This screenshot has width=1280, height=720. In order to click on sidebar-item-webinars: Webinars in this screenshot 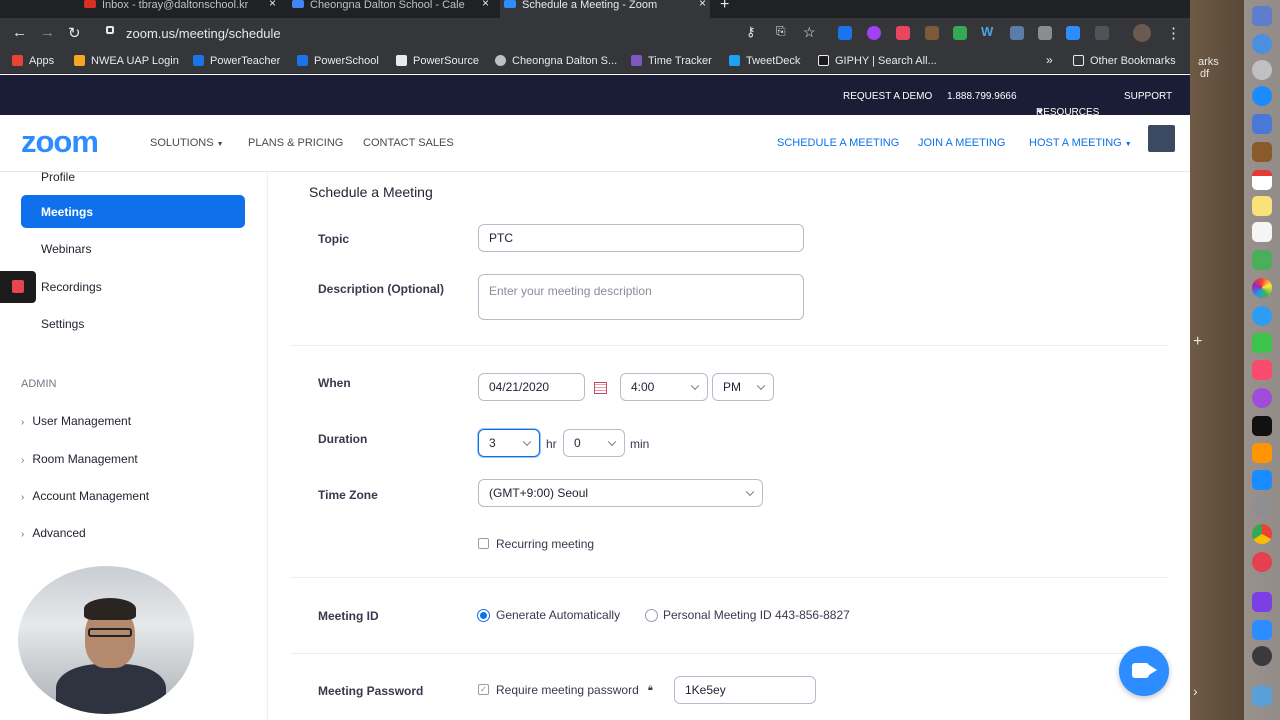, I will do `click(133, 248)`.